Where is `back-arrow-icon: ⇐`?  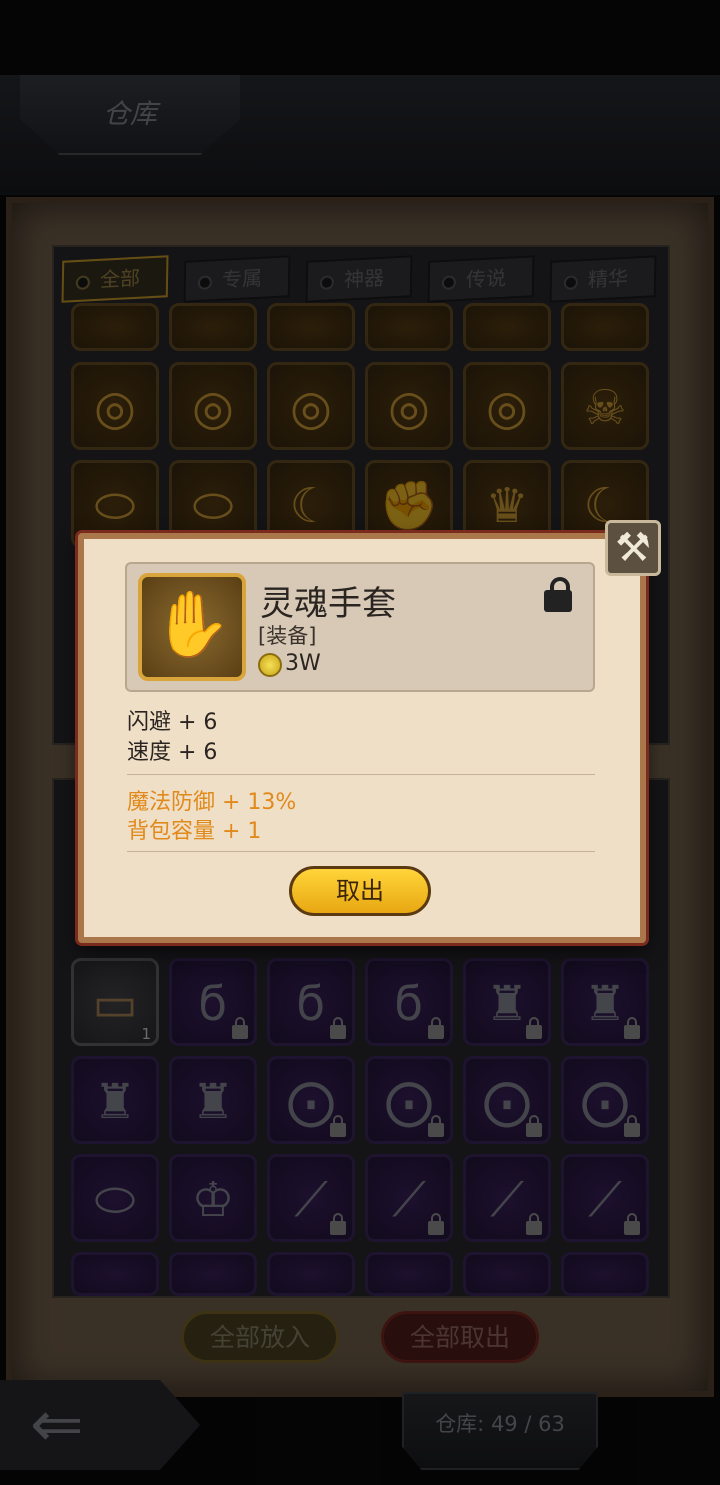
back-arrow-icon: ⇐ is located at coordinates (57, 1425).